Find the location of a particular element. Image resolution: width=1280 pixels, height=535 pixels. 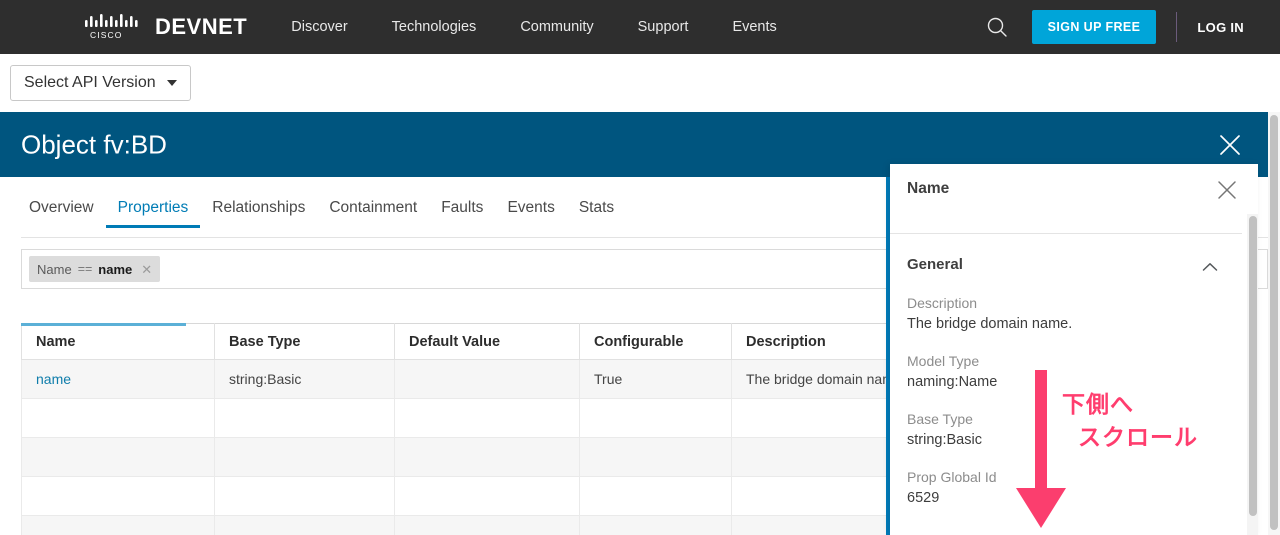

api-version-bar: Select API Version is located at coordinates (640, 83).